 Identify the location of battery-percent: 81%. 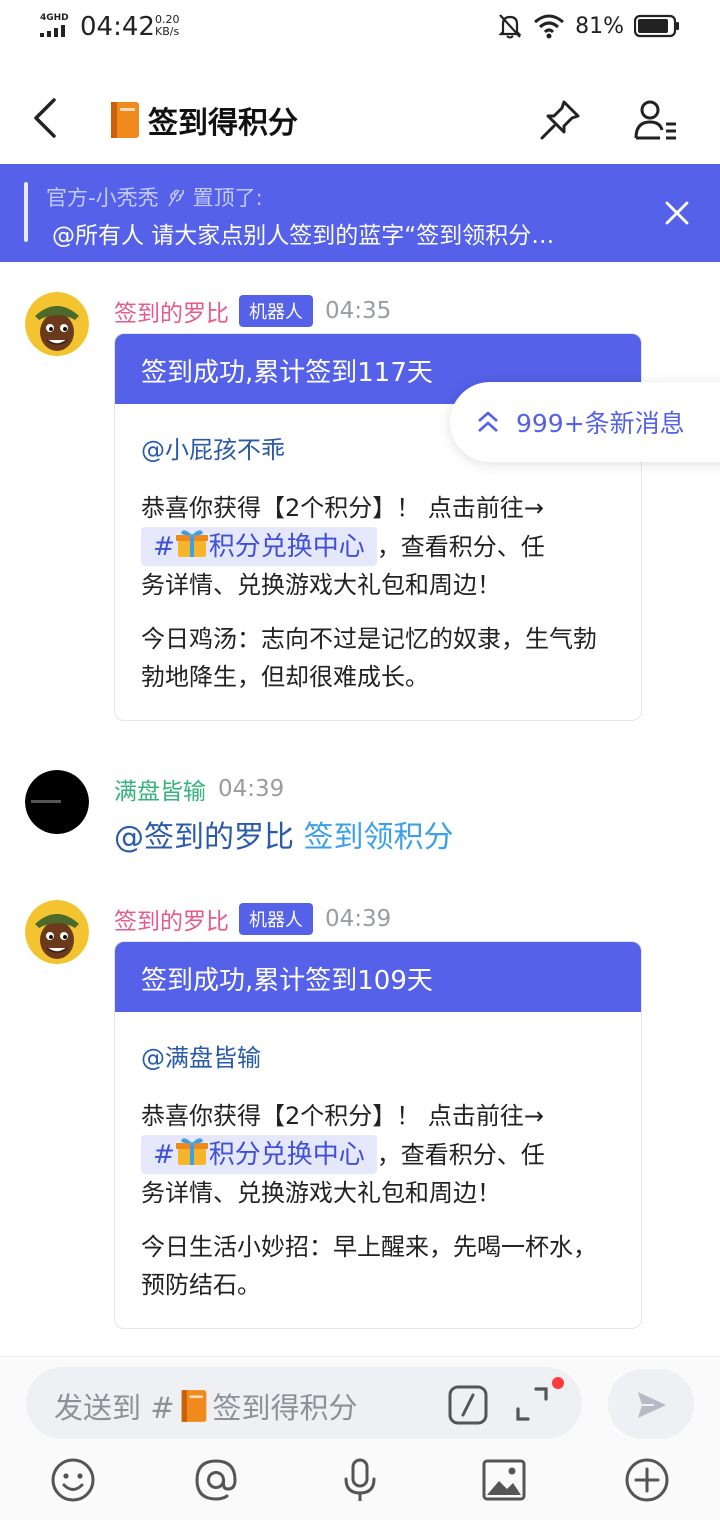
(599, 26).